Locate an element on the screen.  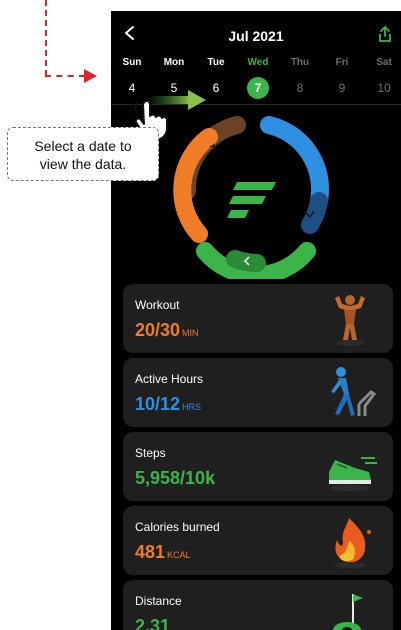
day-number: 8 is located at coordinates (300, 88).